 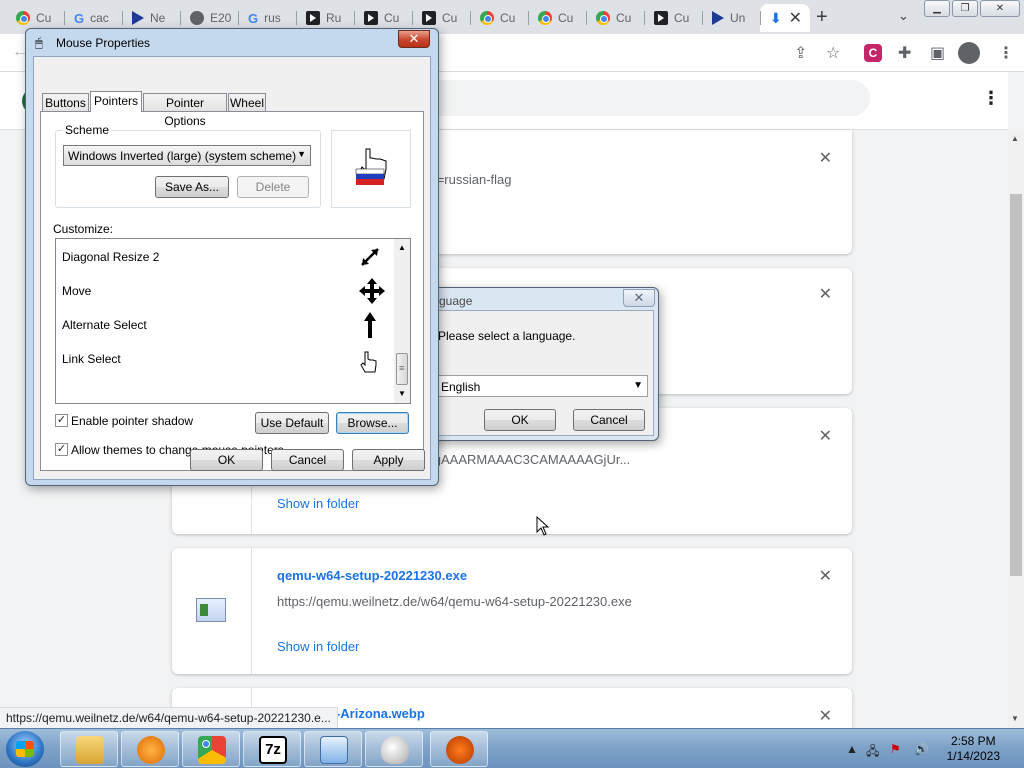 I want to click on action-center-icon: ⚑, so click(x=895, y=749).